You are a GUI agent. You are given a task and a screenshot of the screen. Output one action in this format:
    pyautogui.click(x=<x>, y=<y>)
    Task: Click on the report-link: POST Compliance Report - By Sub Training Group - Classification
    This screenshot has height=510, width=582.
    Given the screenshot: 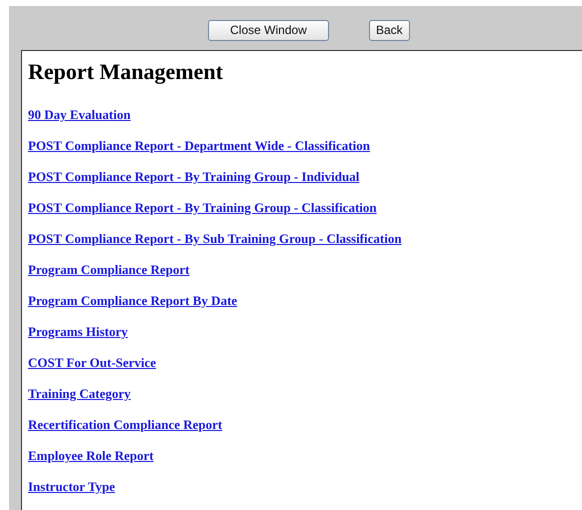 What is the action you would take?
    pyautogui.click(x=215, y=239)
    